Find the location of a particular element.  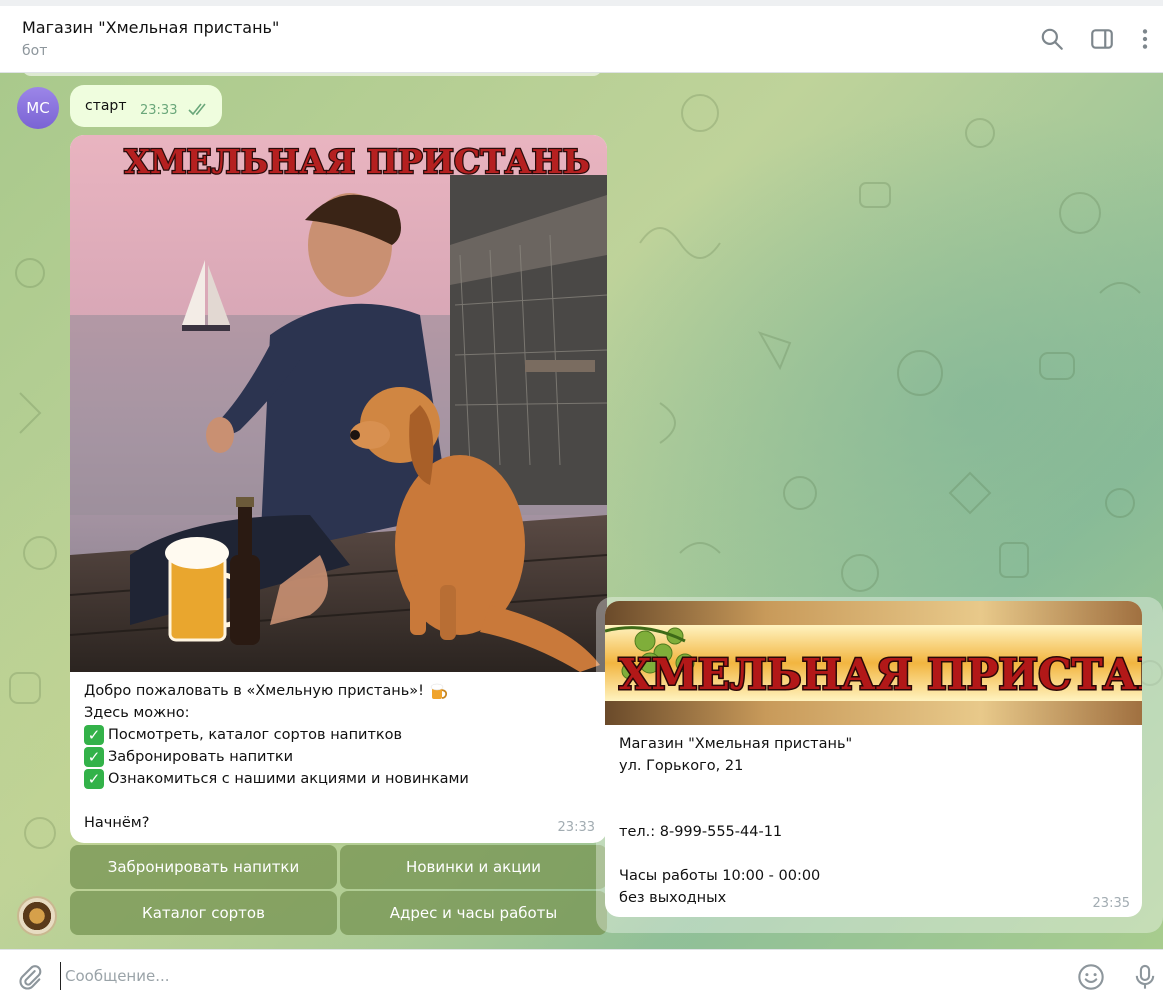

welcome-photo-title: ХМЕЛЬНАЯ ПРИСТАНЬ is located at coordinates (357, 161).